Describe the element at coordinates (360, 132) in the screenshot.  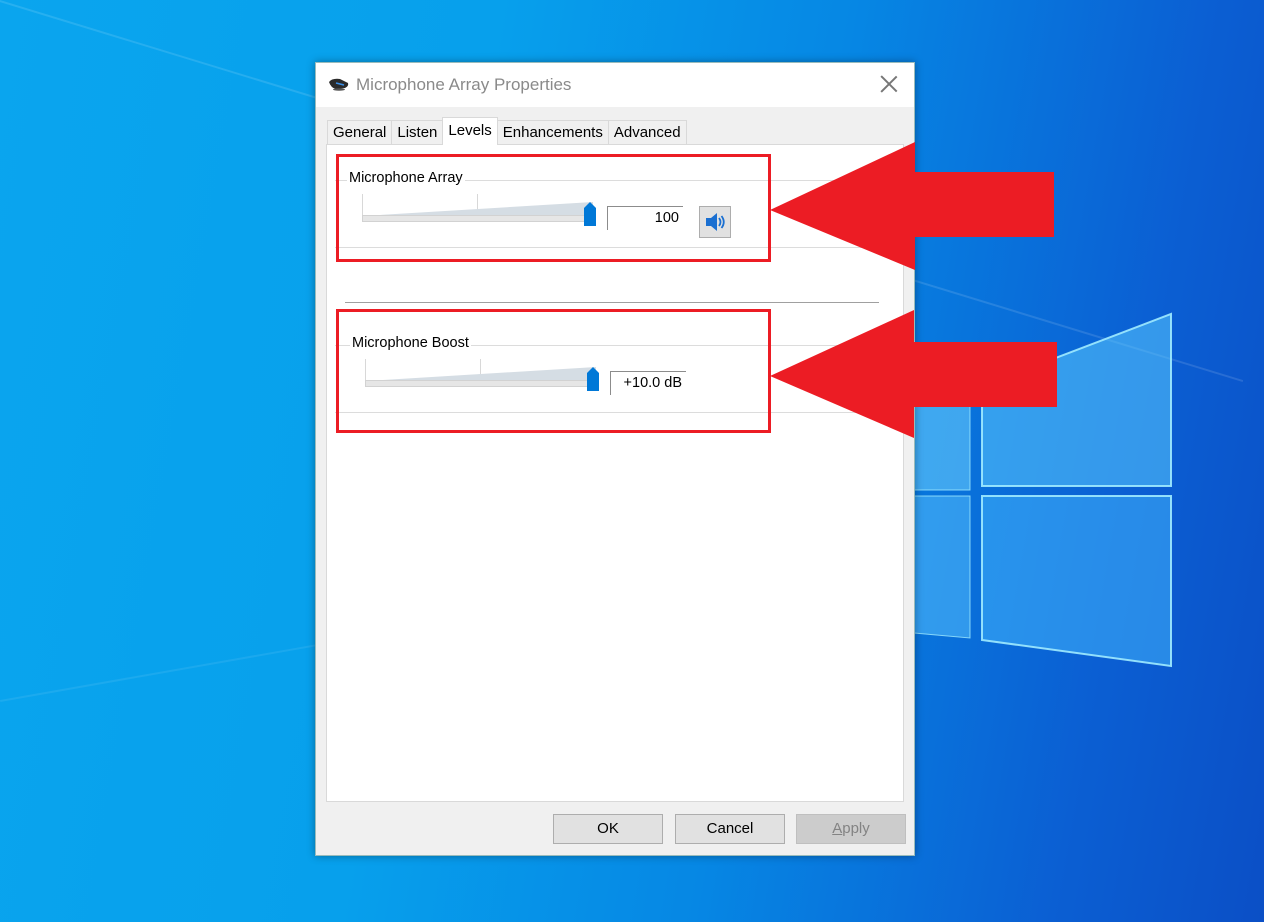
I see `tab-general: General` at that location.